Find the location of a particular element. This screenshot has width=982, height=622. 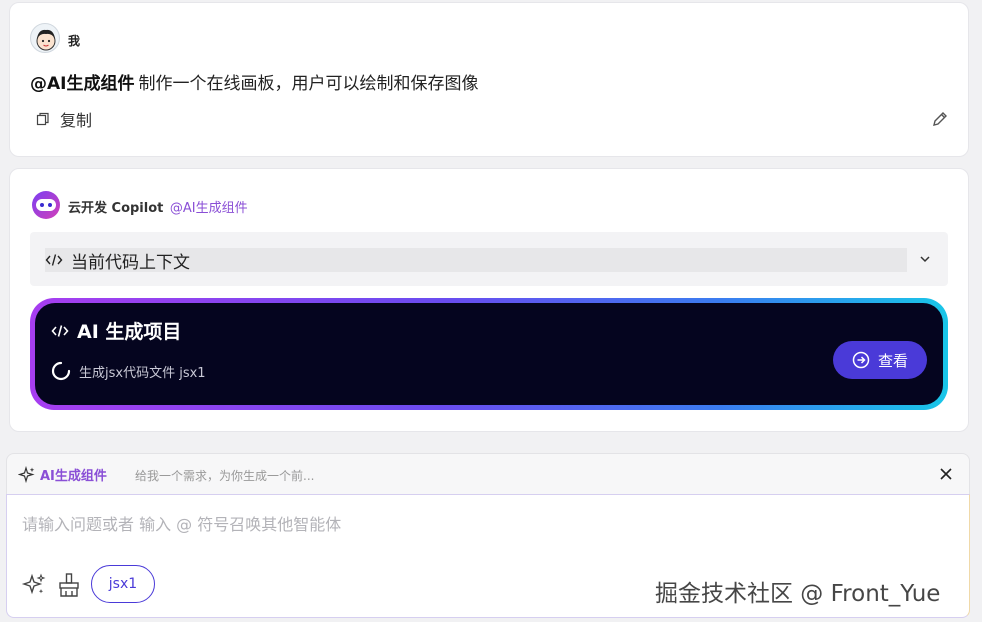

project-title: AI 生成项目 is located at coordinates (116, 330).